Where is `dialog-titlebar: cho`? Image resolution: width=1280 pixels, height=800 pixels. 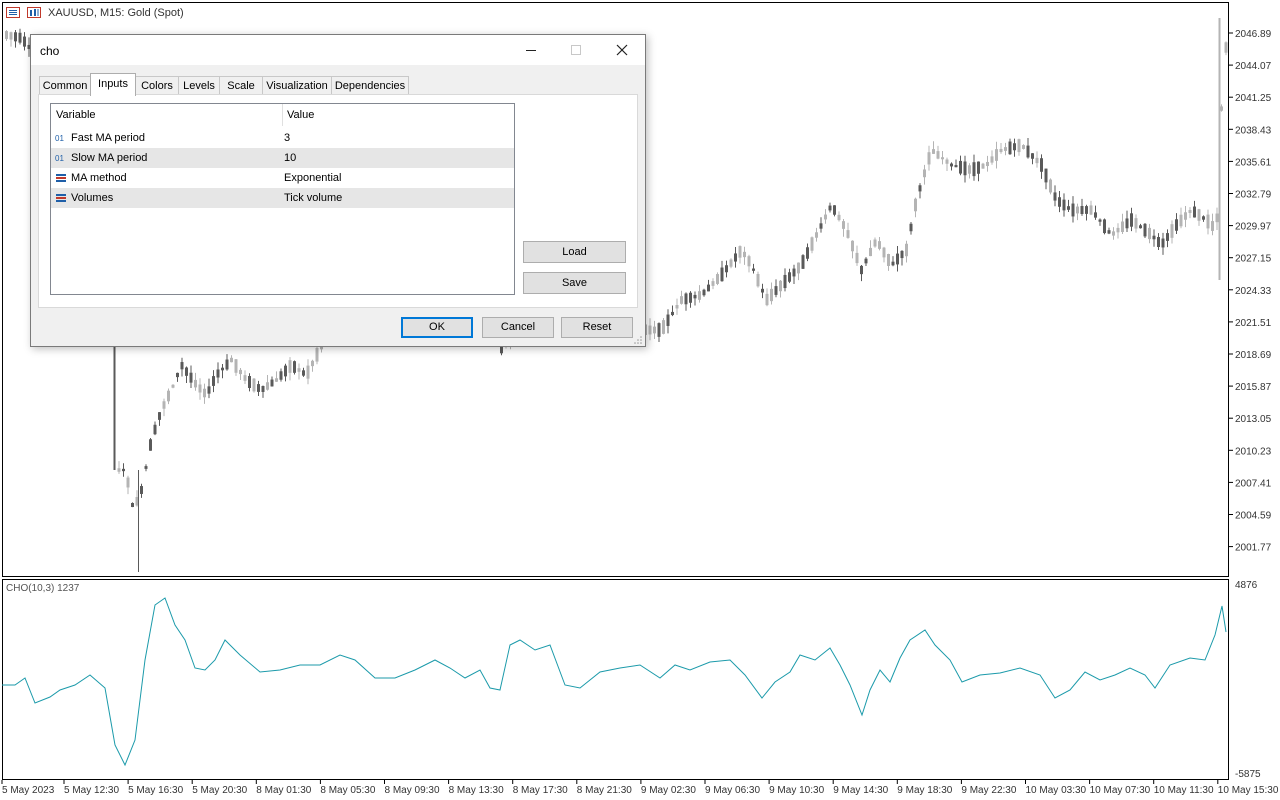 dialog-titlebar: cho is located at coordinates (338, 50).